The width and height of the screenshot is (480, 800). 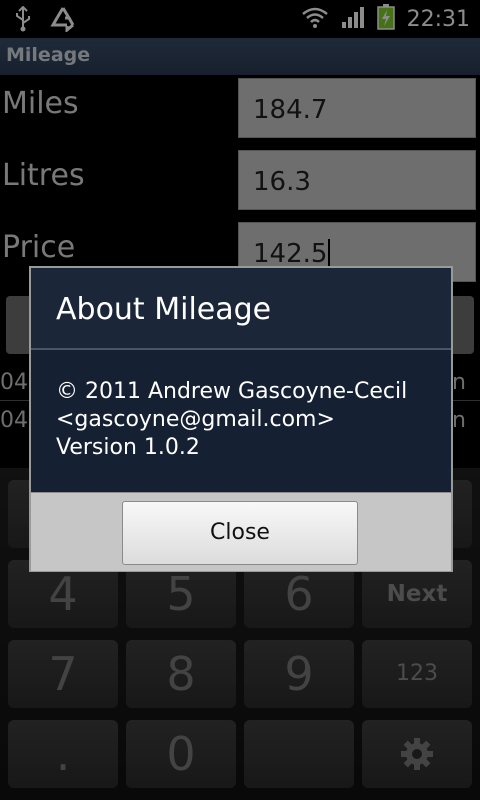 I want to click on close-button: Close, so click(x=240, y=533).